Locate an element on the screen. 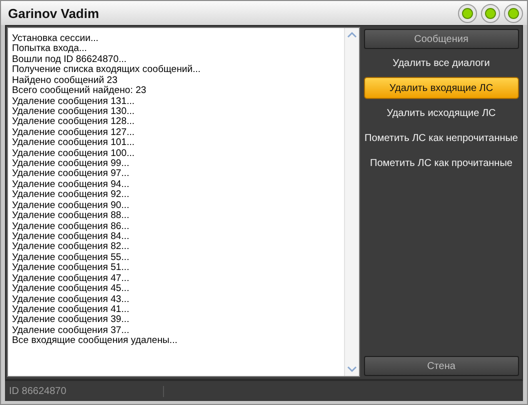 The image size is (528, 405). messages-section-button: Сообщения is located at coordinates (441, 39).